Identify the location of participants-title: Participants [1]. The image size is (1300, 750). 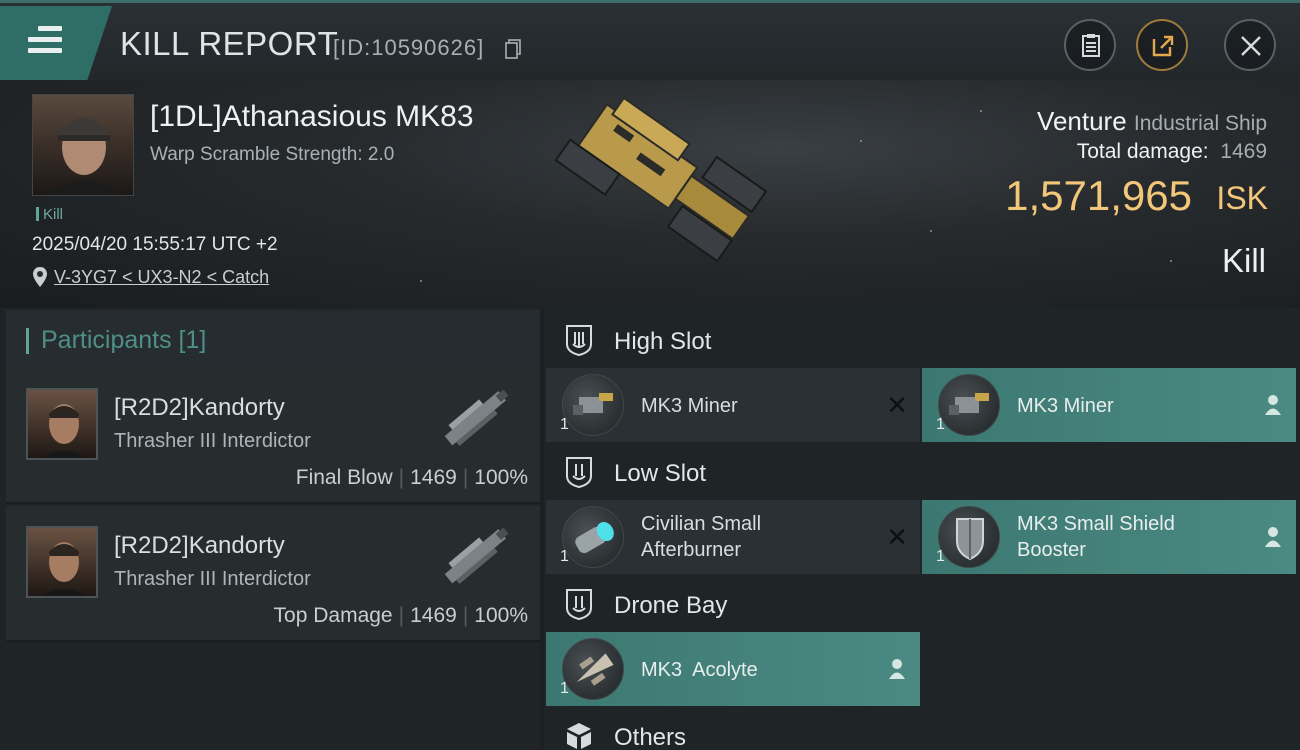
(124, 340).